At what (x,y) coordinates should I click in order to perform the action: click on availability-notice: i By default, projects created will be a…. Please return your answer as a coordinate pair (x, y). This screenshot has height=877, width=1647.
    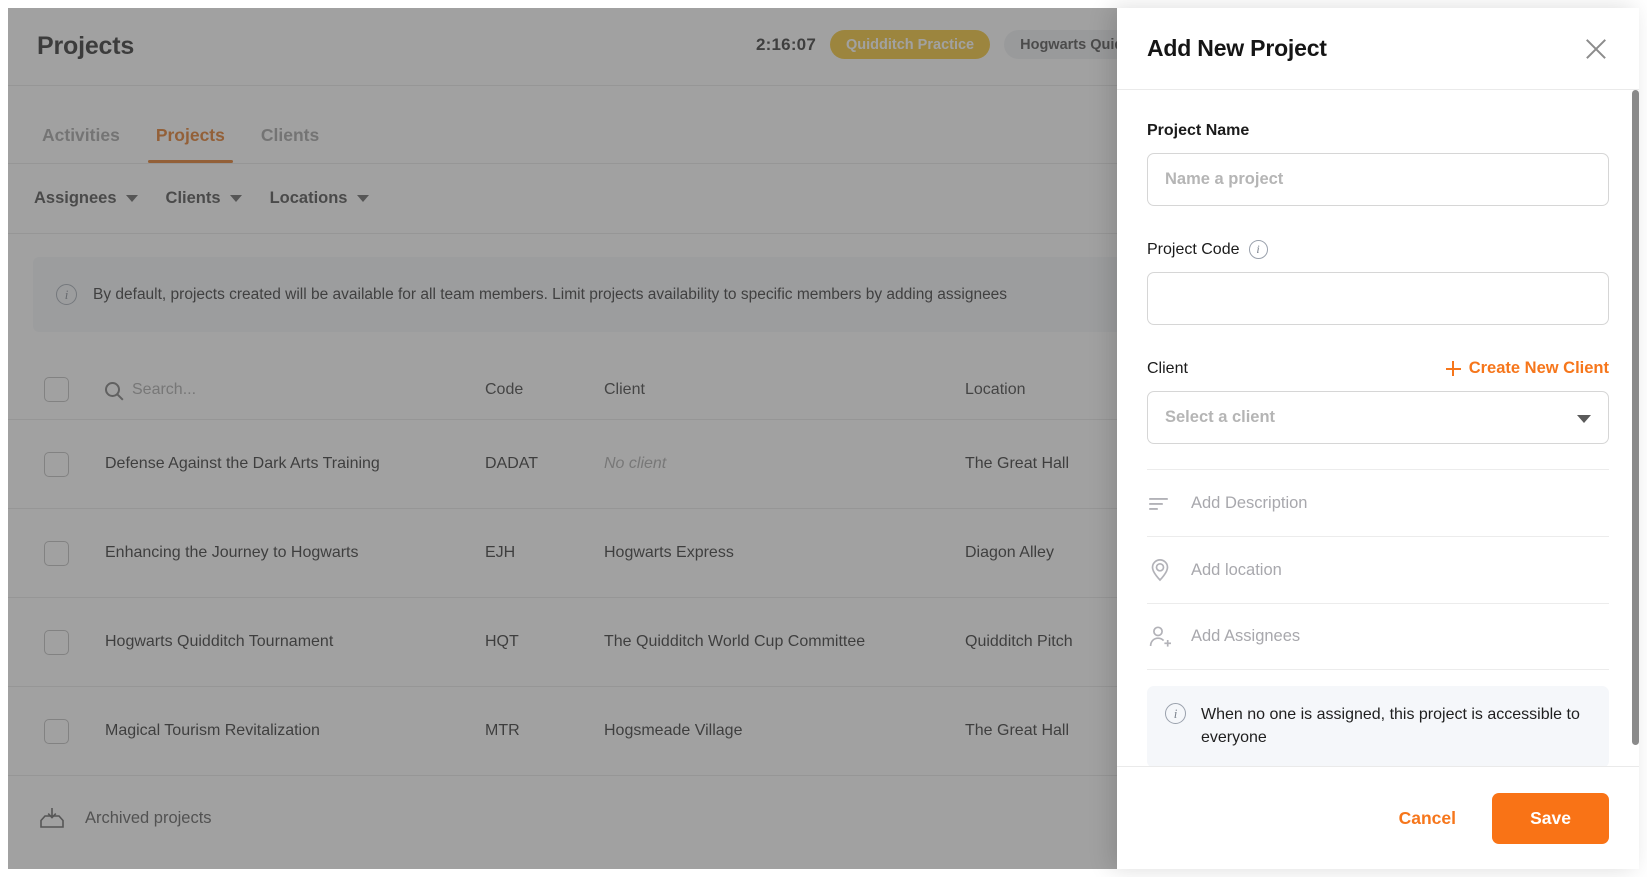
    Looking at the image, I should click on (668, 294).